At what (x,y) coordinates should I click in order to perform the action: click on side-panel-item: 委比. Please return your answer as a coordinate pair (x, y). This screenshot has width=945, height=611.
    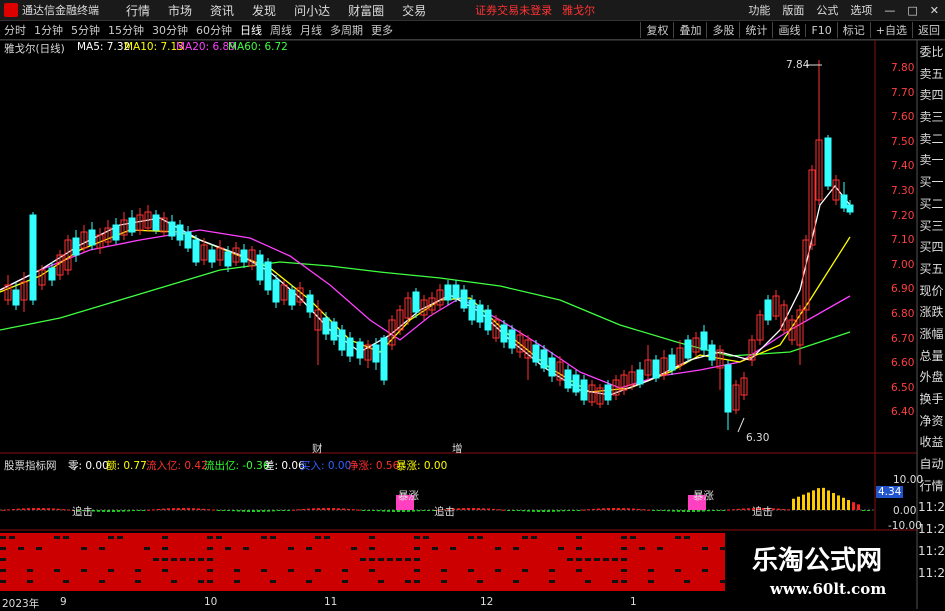
    Looking at the image, I should click on (931, 53).